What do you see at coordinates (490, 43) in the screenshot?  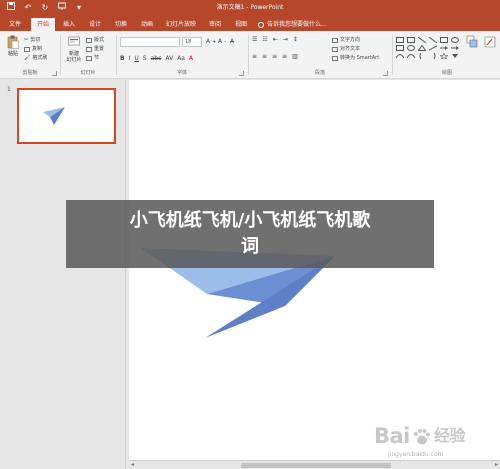 I see `quick-styles-button` at bounding box center [490, 43].